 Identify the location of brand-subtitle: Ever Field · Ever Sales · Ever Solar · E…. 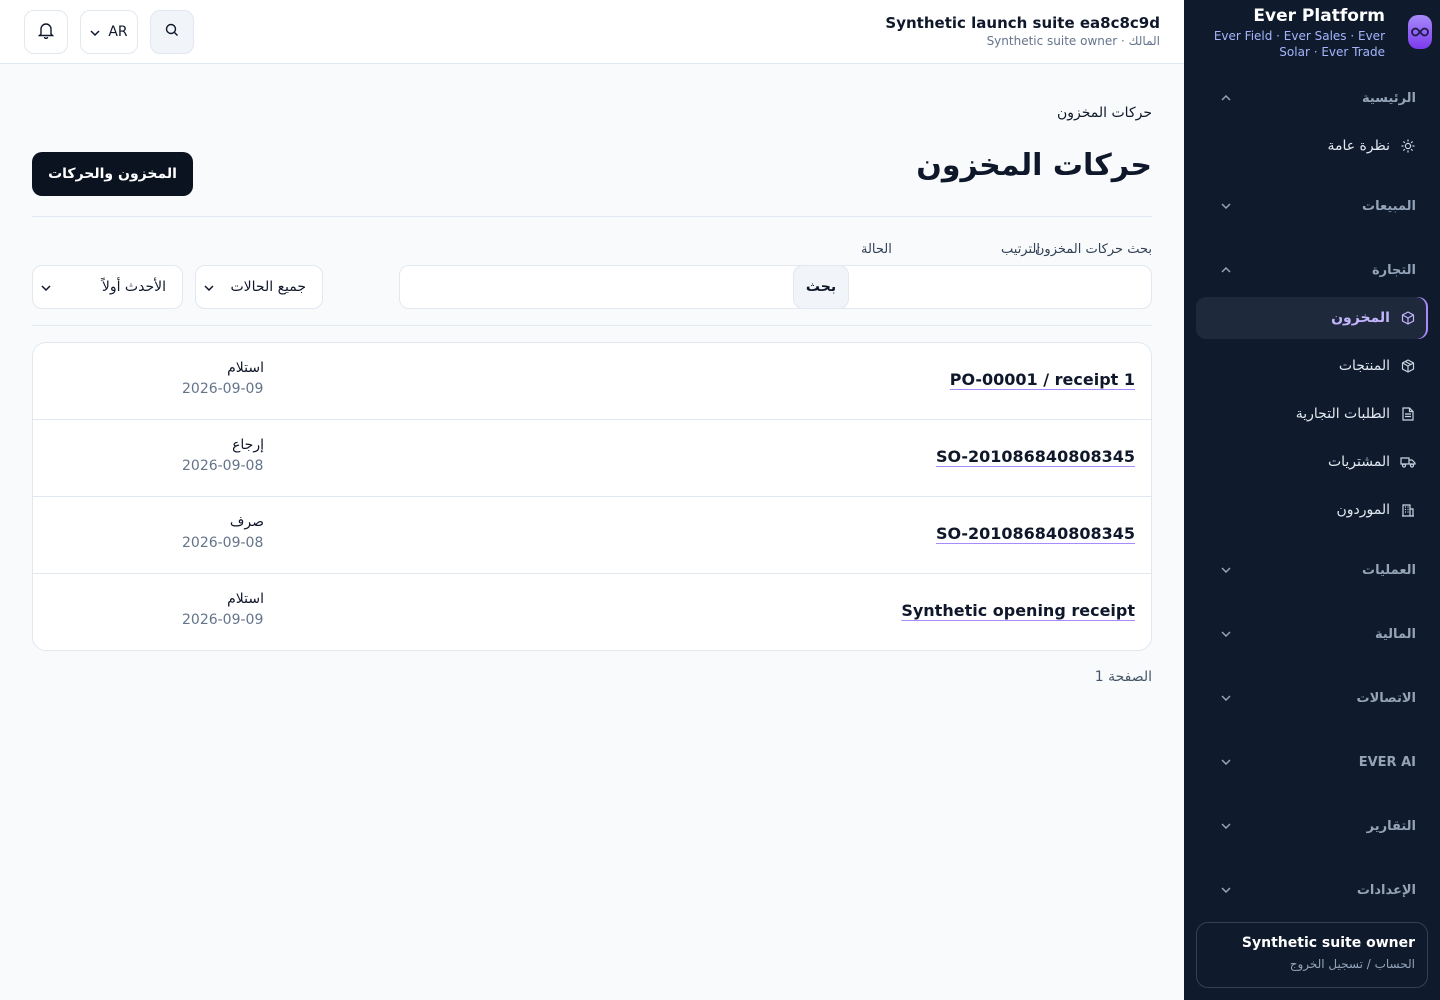
(1299, 44).